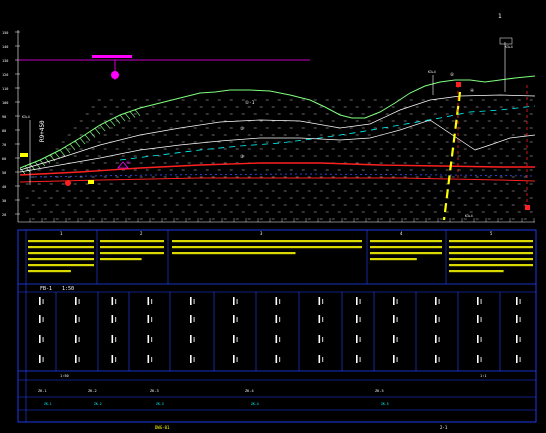 Image resolution: width=546 pixels, height=433 pixels. I want to click on layer-label: ①-1, so click(250, 103).